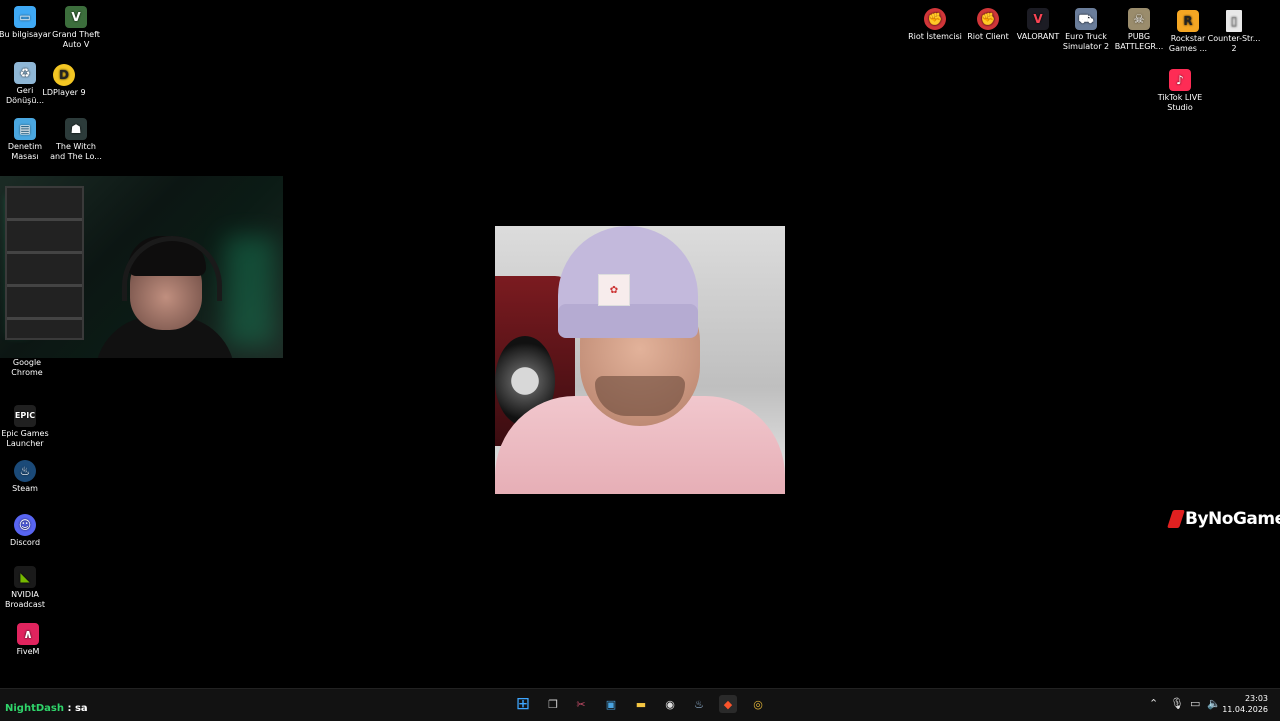  What do you see at coordinates (25, 542) in the screenshot?
I see `desktop-icon-label: Discord` at bounding box center [25, 542].